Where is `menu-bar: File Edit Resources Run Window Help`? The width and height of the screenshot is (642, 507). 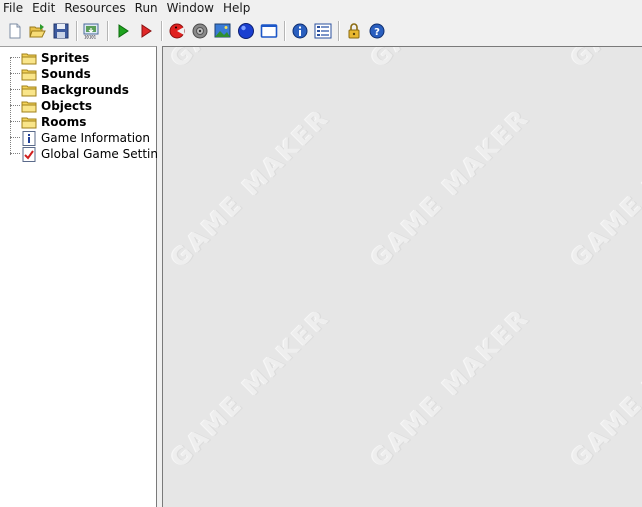
menu-bar: File Edit Resources Run Window Help is located at coordinates (321, 8).